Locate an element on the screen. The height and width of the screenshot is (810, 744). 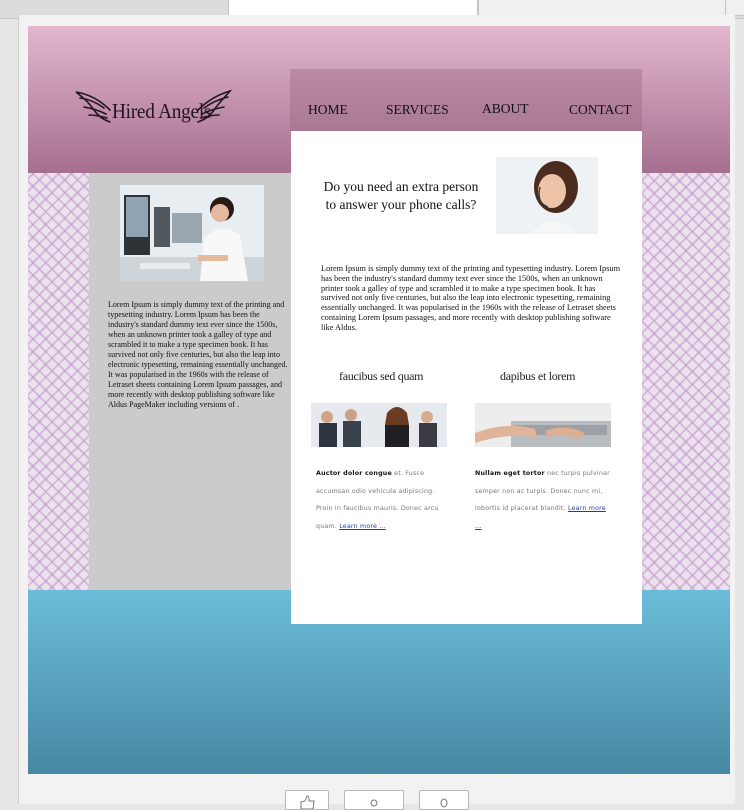
nav-band is located at coordinates (466, 100).